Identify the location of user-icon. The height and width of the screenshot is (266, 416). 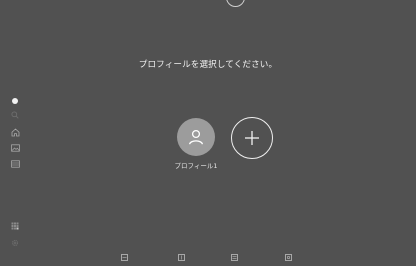
(196, 137).